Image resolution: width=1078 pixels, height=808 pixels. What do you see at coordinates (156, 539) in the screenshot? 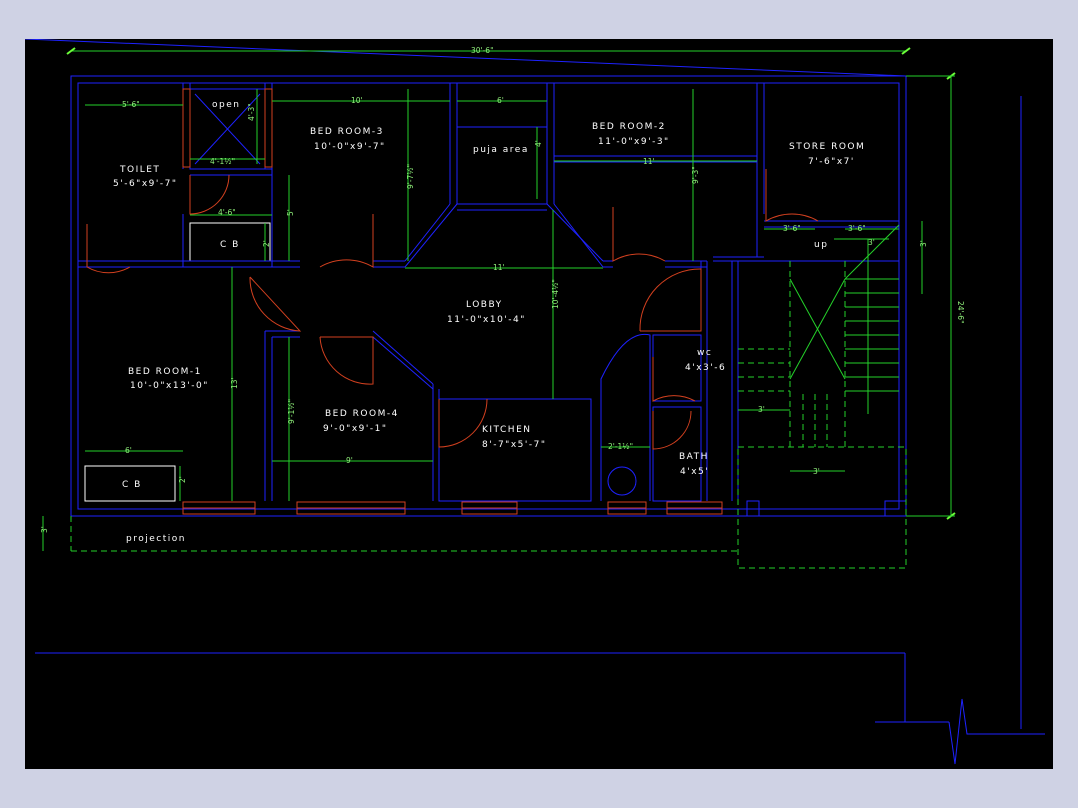
I see `projection-label: projection` at bounding box center [156, 539].